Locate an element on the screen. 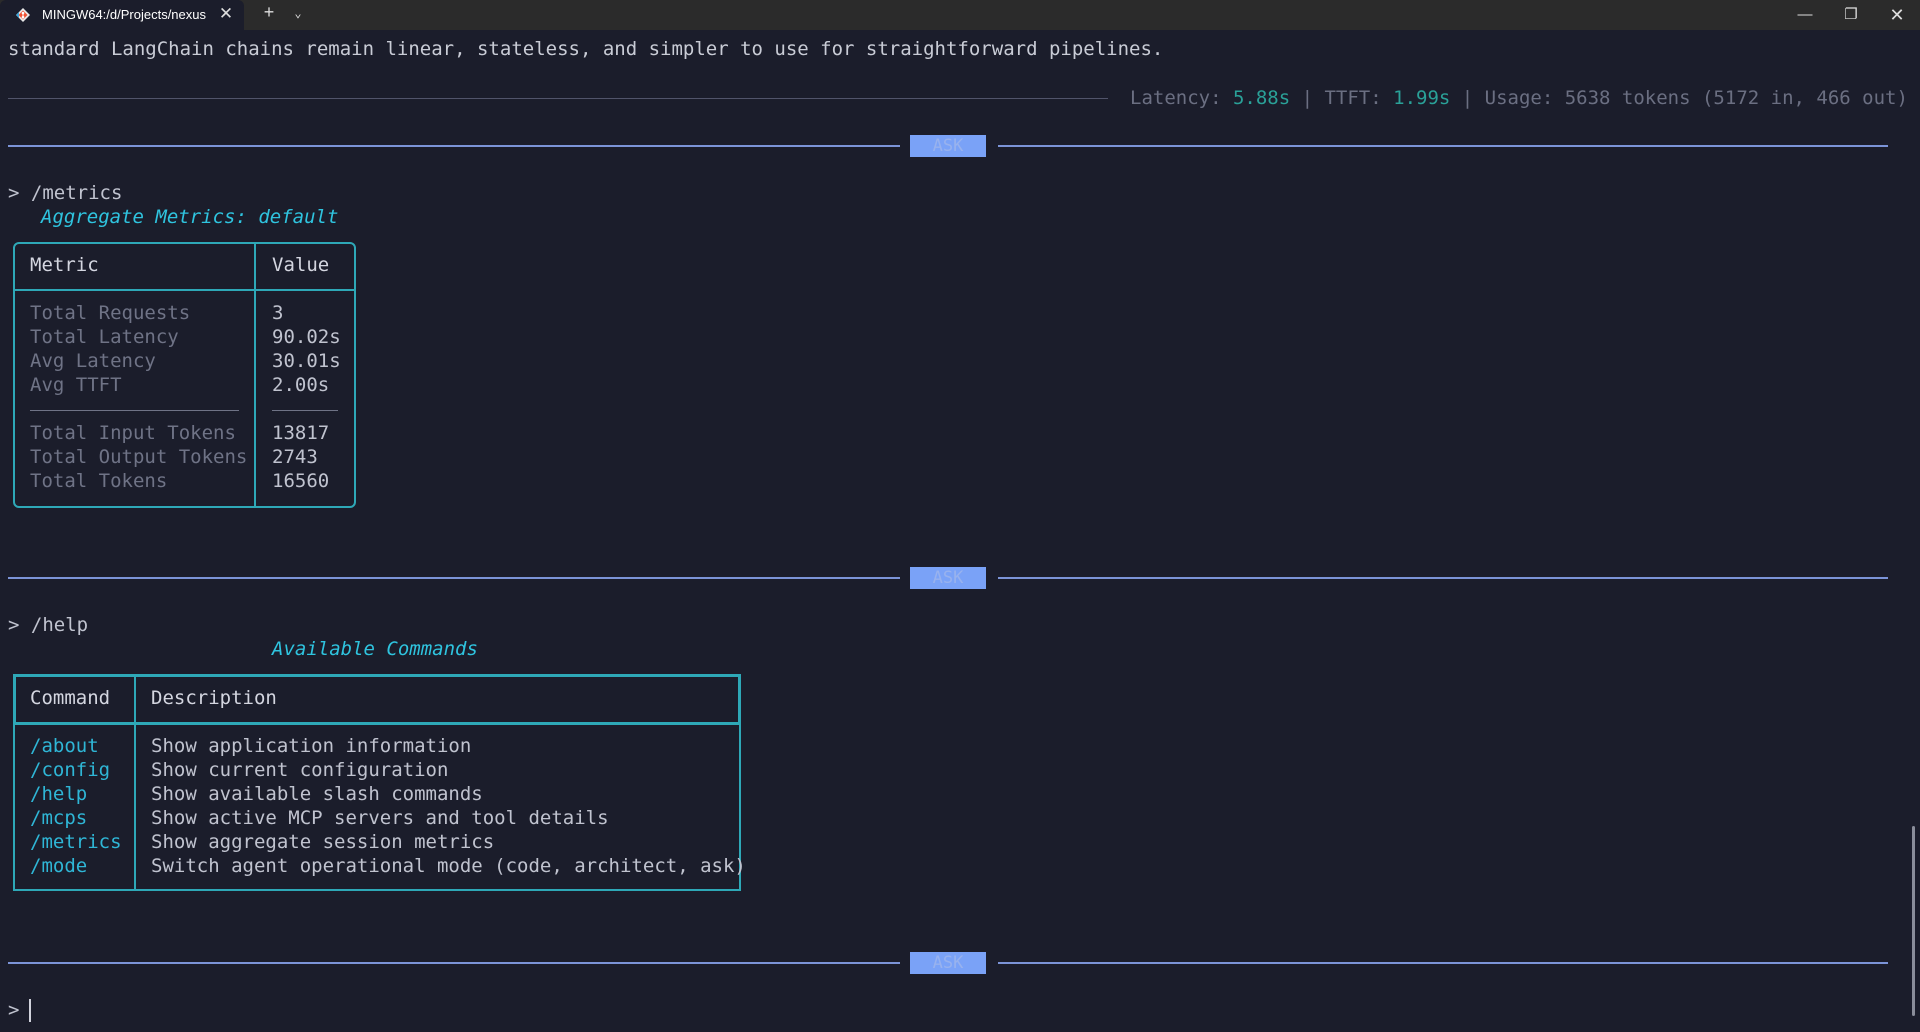 The height and width of the screenshot is (1032, 1920). metrics-table-title: Aggregate Metrics: default is located at coordinates (190, 217).